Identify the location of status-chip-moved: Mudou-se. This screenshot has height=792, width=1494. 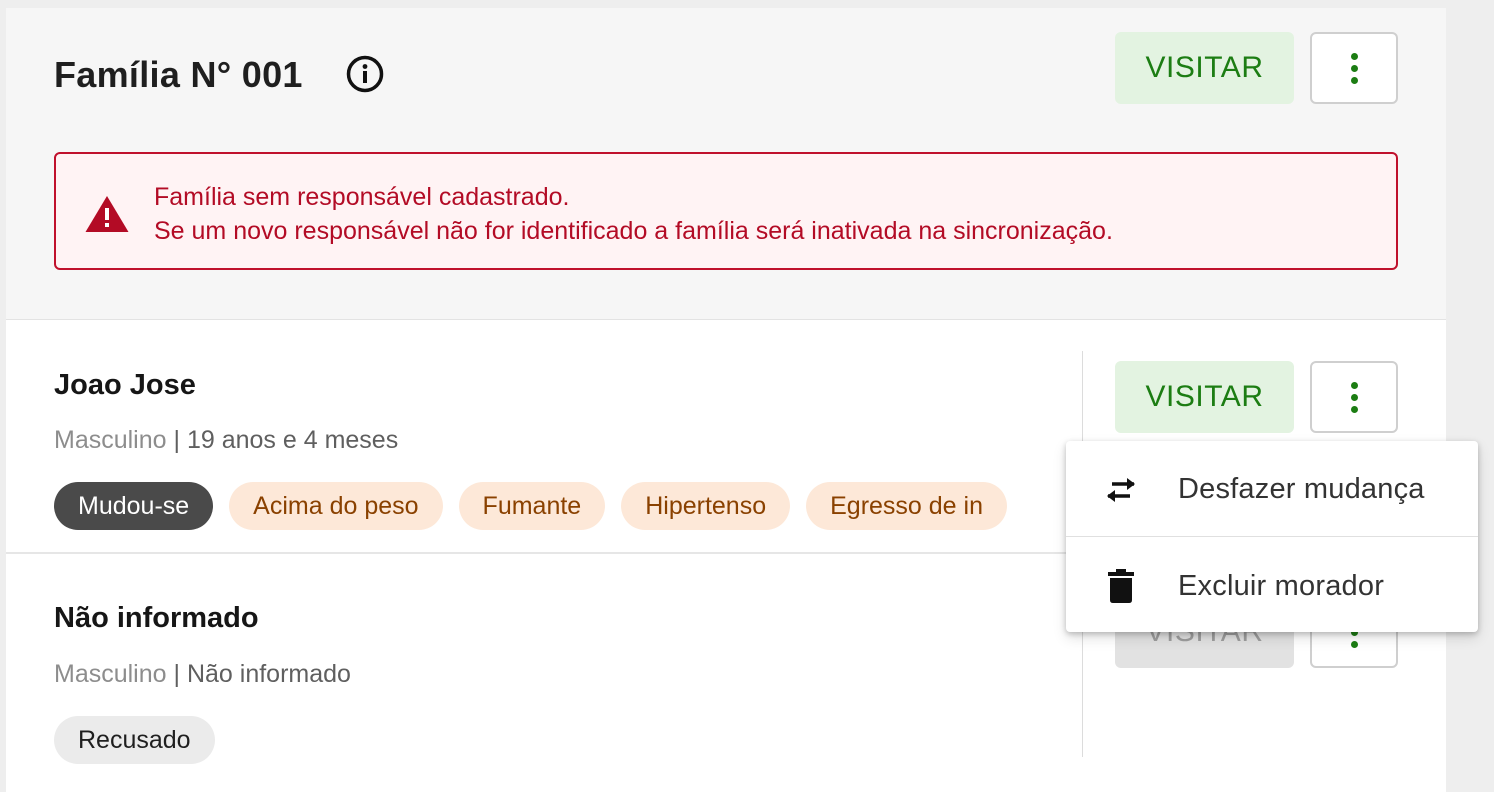
(134, 506).